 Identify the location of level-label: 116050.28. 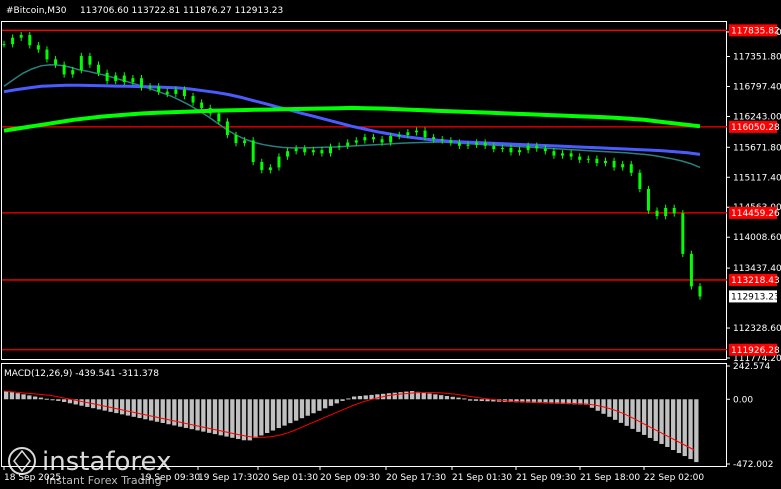
(755, 128).